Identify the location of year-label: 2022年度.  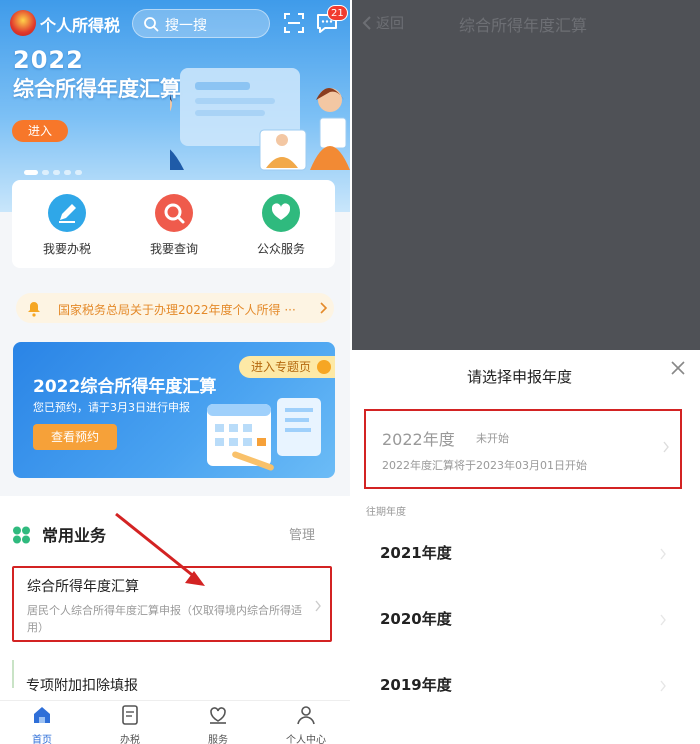
(418, 439).